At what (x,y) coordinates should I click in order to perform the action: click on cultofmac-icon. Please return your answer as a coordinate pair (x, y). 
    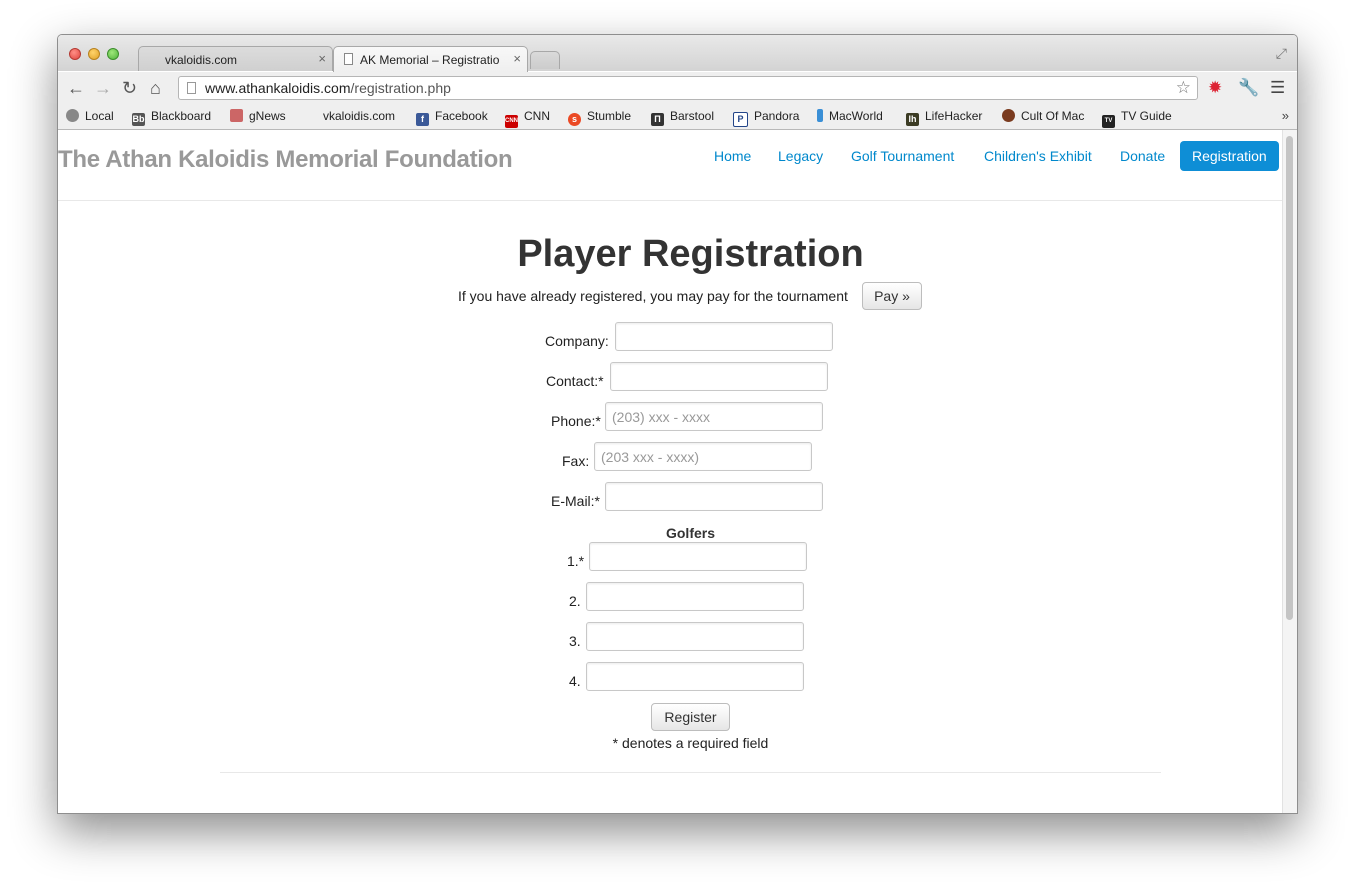
    Looking at the image, I should click on (1008, 115).